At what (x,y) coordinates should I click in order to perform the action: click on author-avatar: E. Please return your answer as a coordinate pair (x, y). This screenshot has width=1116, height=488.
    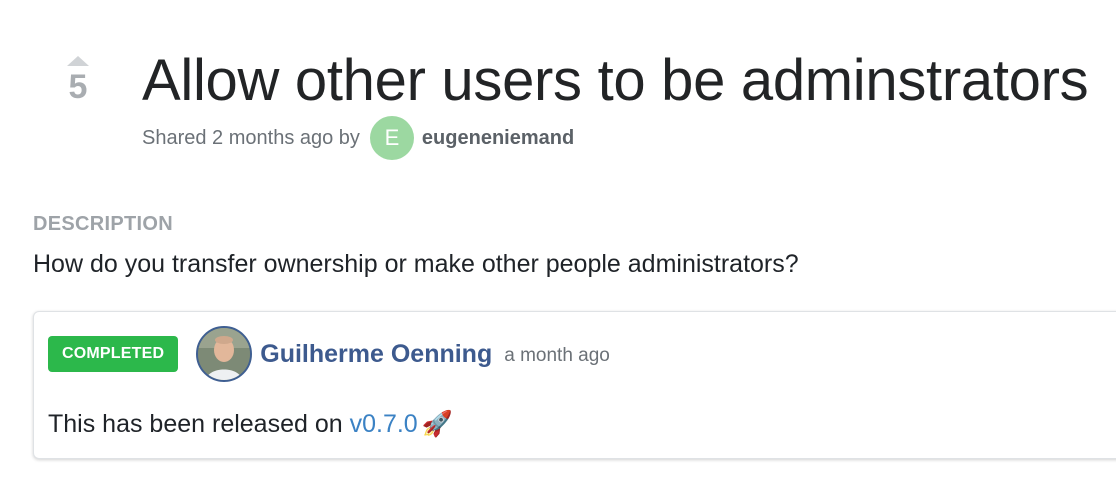
    Looking at the image, I should click on (391, 138).